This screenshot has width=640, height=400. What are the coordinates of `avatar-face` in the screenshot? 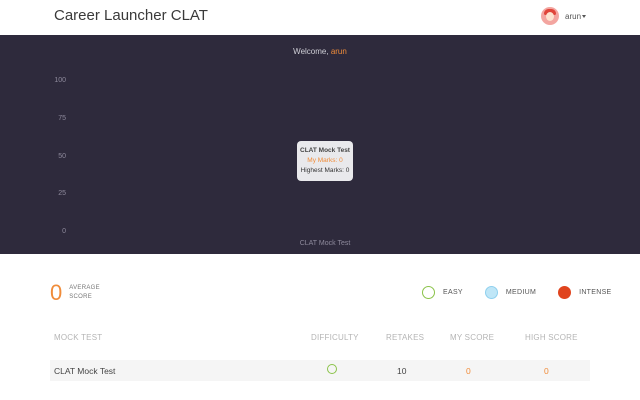 It's located at (550, 16).